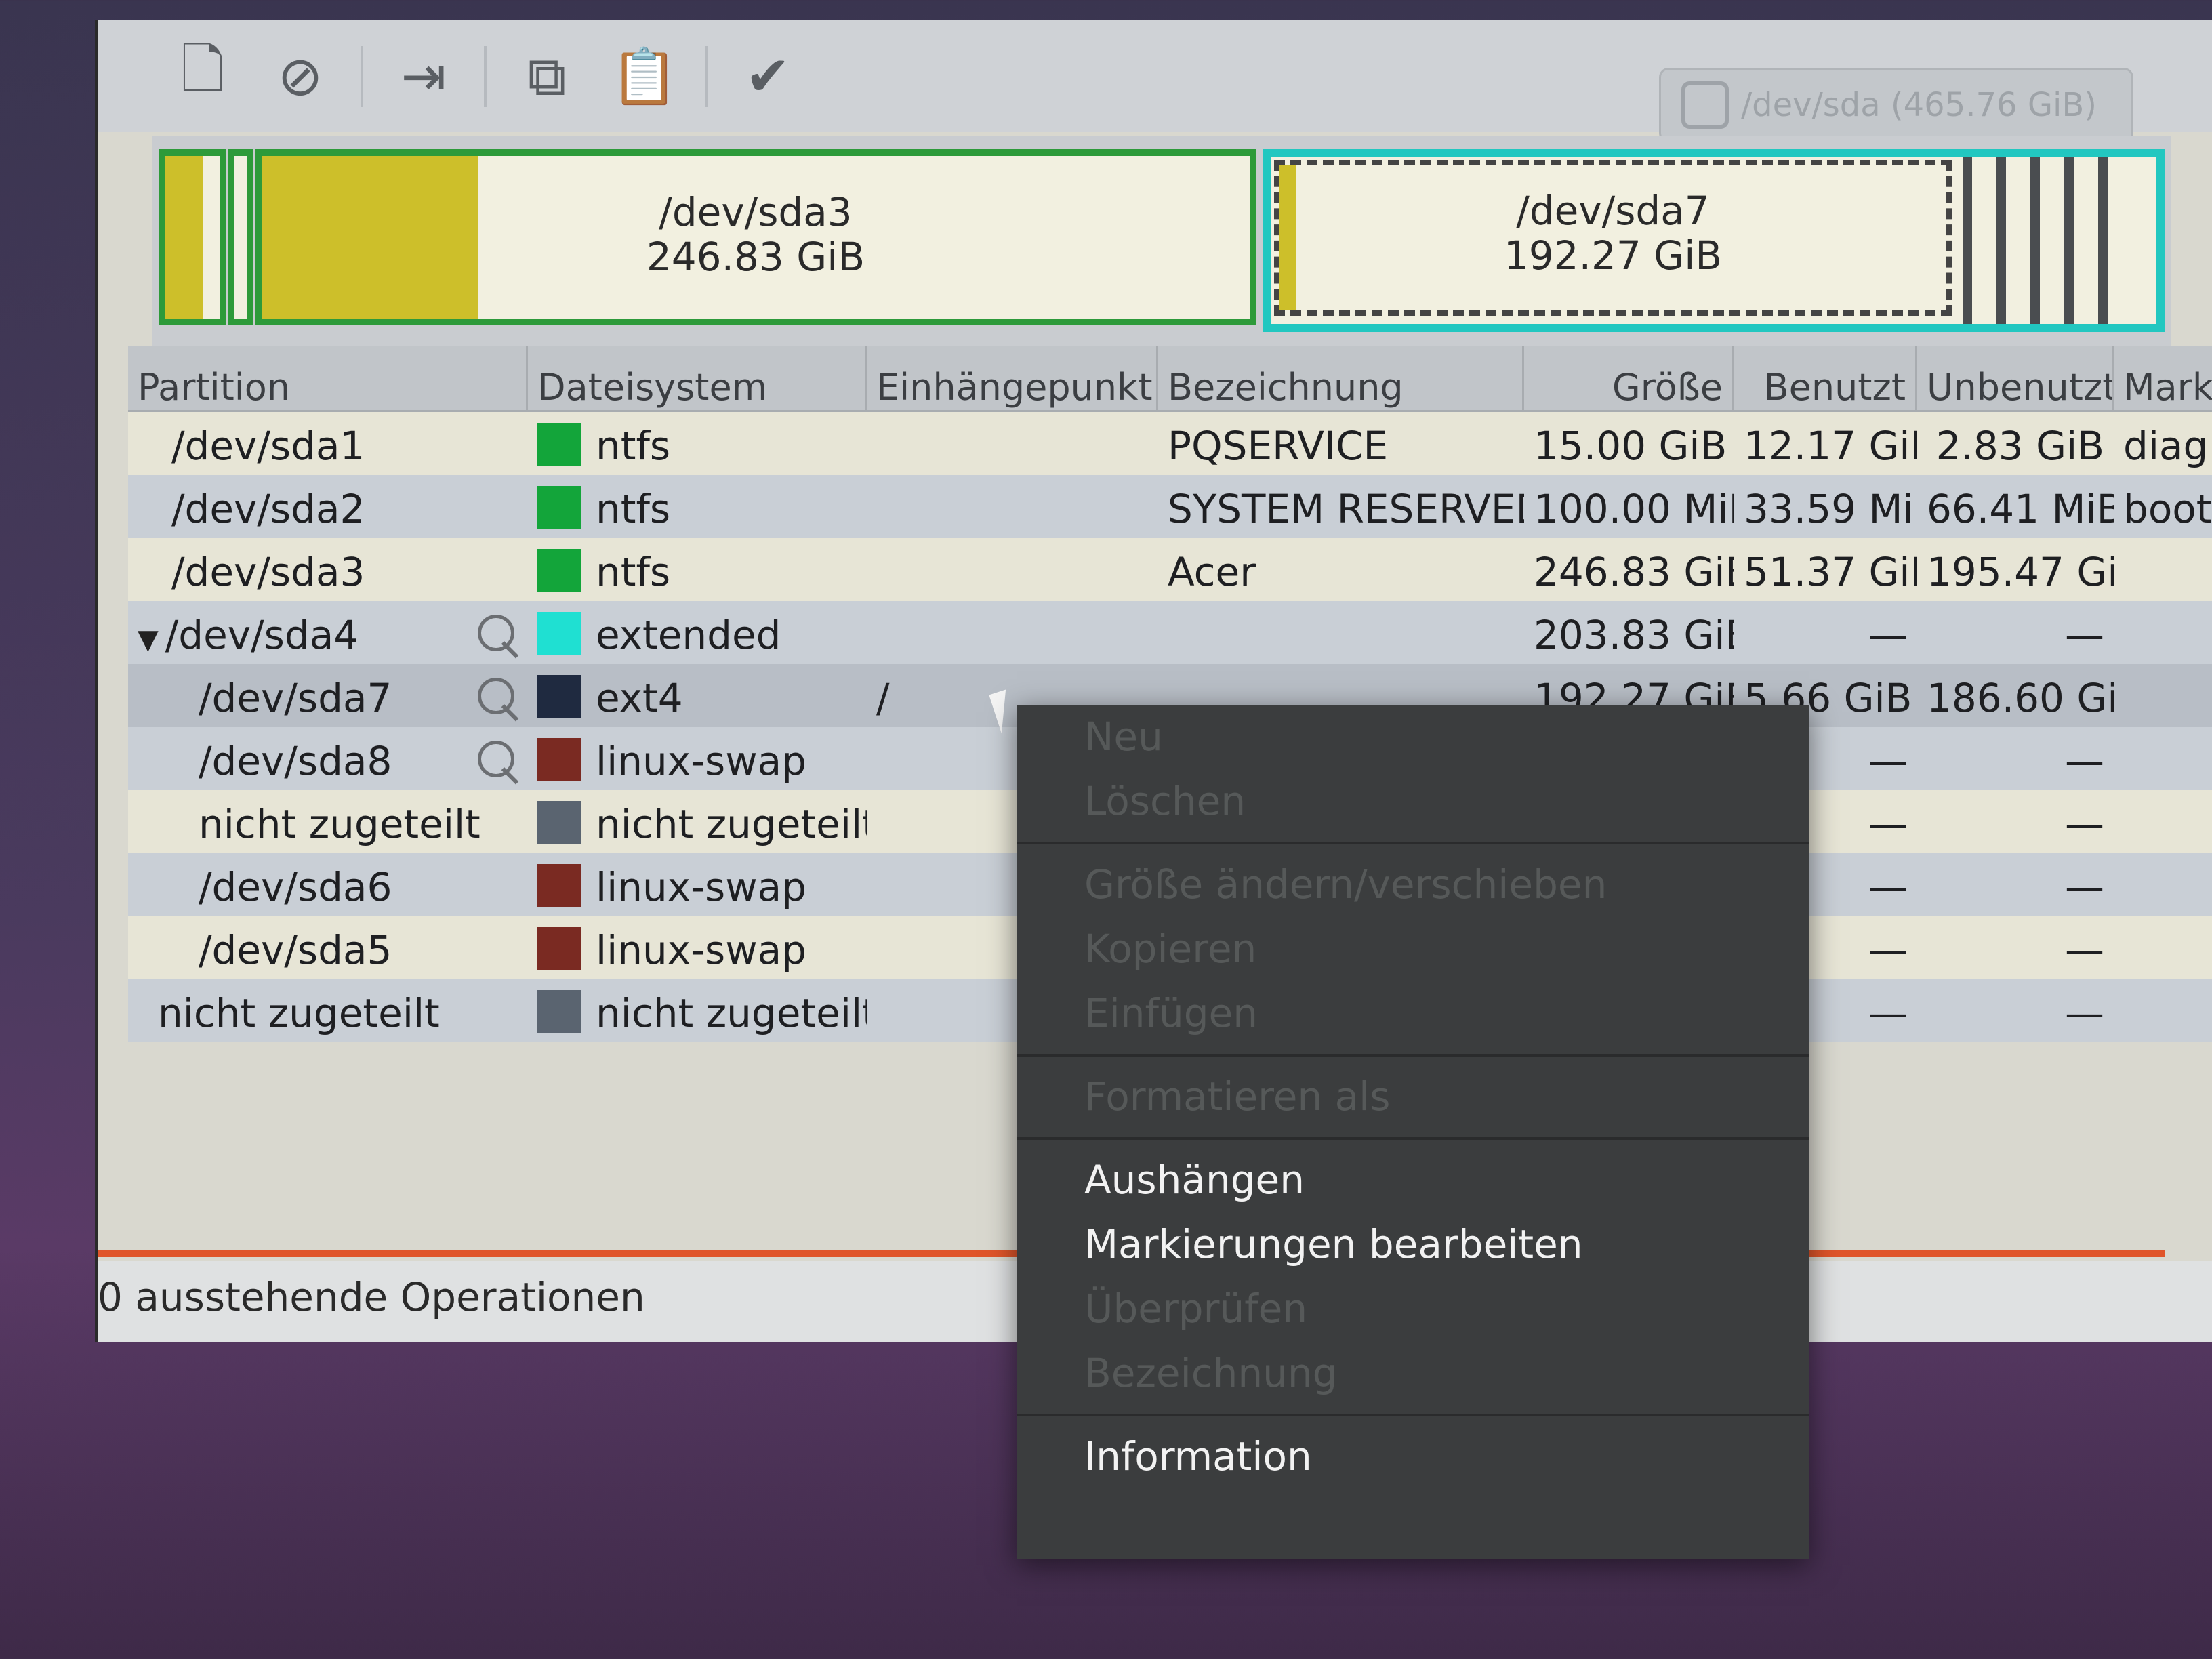 The image size is (2212, 1659). Describe the element at coordinates (295, 761) in the screenshot. I see `partition-name: /dev/sda8` at that location.